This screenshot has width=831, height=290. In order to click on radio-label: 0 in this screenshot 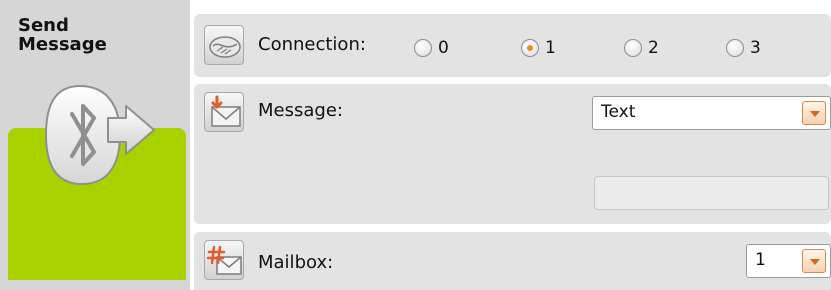, I will do `click(443, 48)`.